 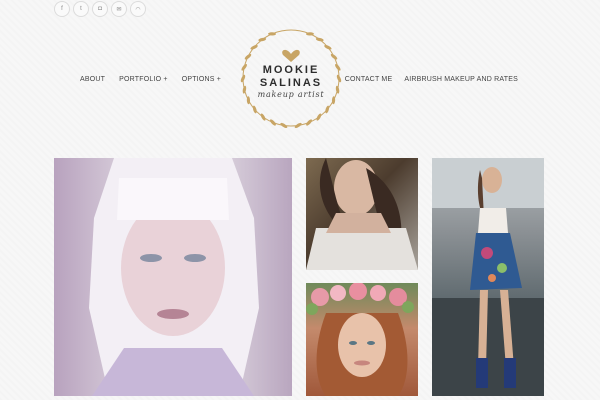 I want to click on photo-floral-dress-boots, so click(x=488, y=277).